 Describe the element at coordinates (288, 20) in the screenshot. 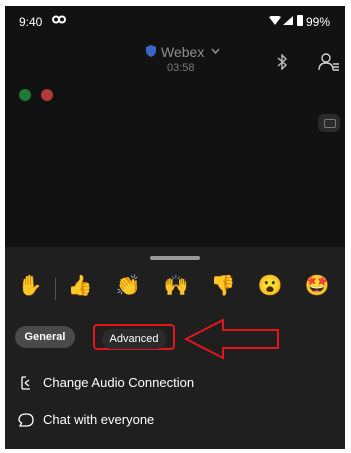

I see `cell-signal-icon` at that location.